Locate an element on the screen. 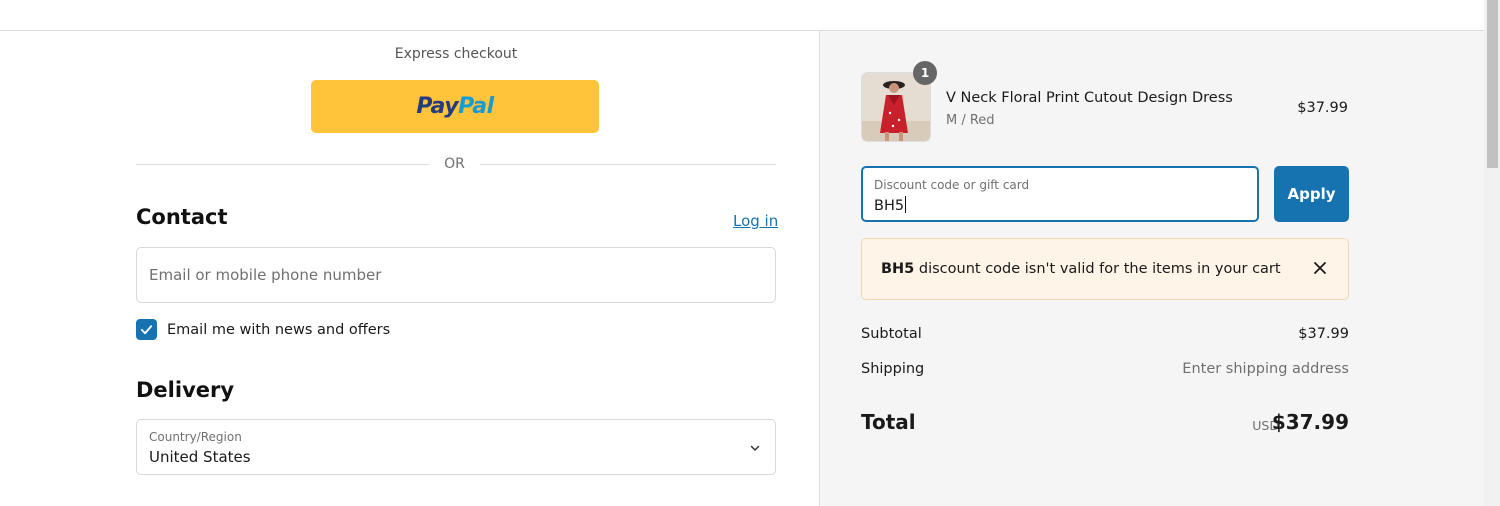 The width and height of the screenshot is (1500, 506). or-divider: OR is located at coordinates (456, 164).